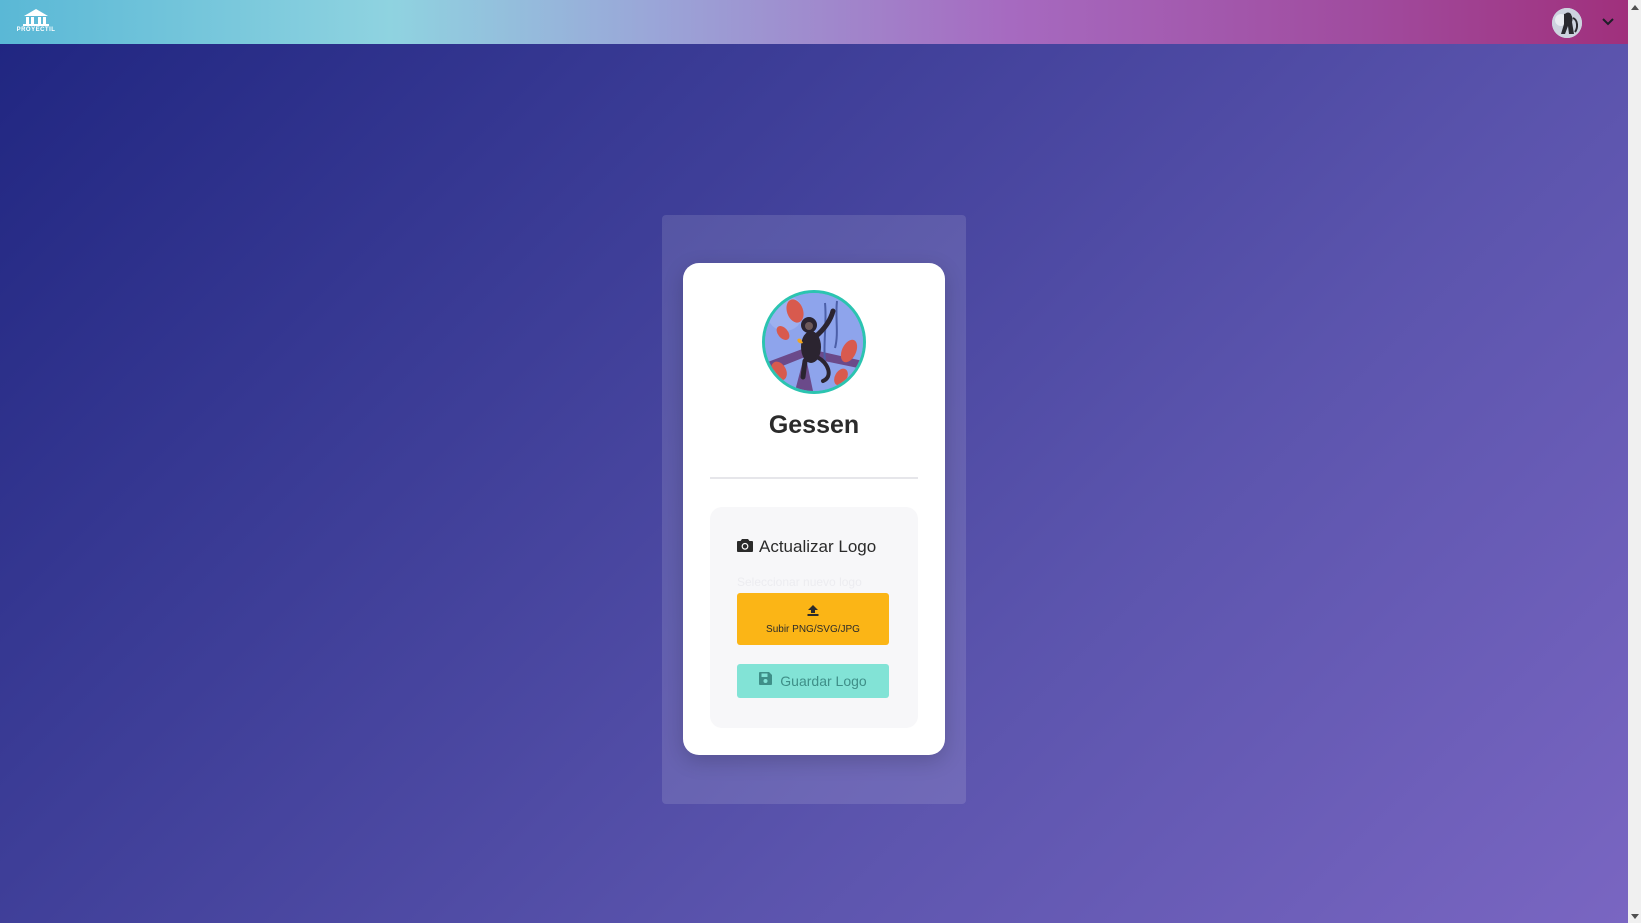  I want to click on save-button-label: Guardar Logo, so click(823, 681).